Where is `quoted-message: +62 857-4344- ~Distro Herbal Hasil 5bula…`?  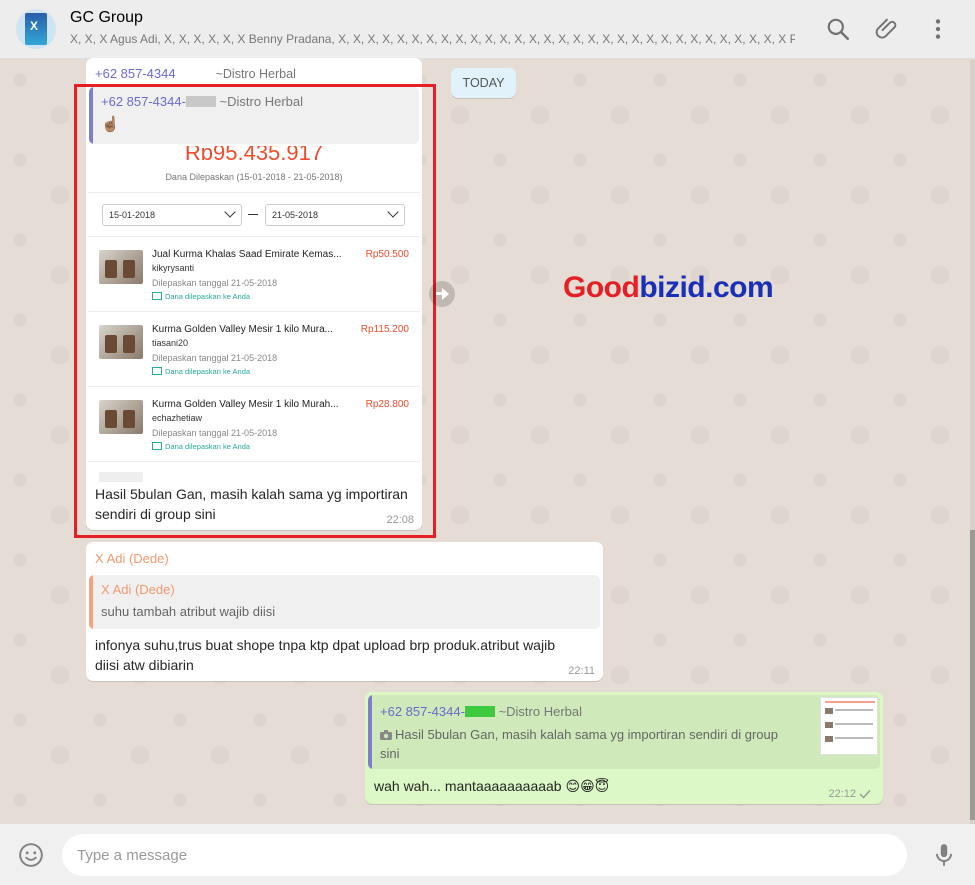 quoted-message: +62 857-4344- ~Distro Herbal Hasil 5bula… is located at coordinates (624, 732).